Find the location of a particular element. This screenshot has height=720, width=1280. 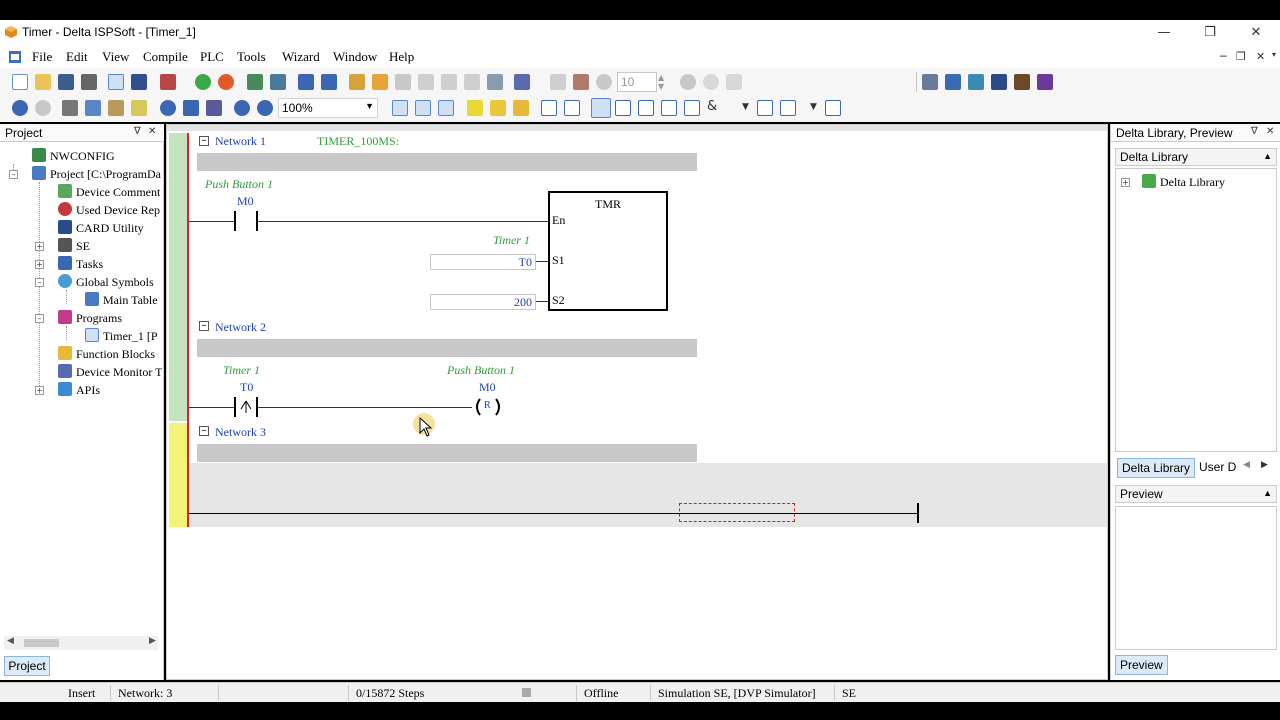

window-layout-icon is located at coordinates (139, 82).